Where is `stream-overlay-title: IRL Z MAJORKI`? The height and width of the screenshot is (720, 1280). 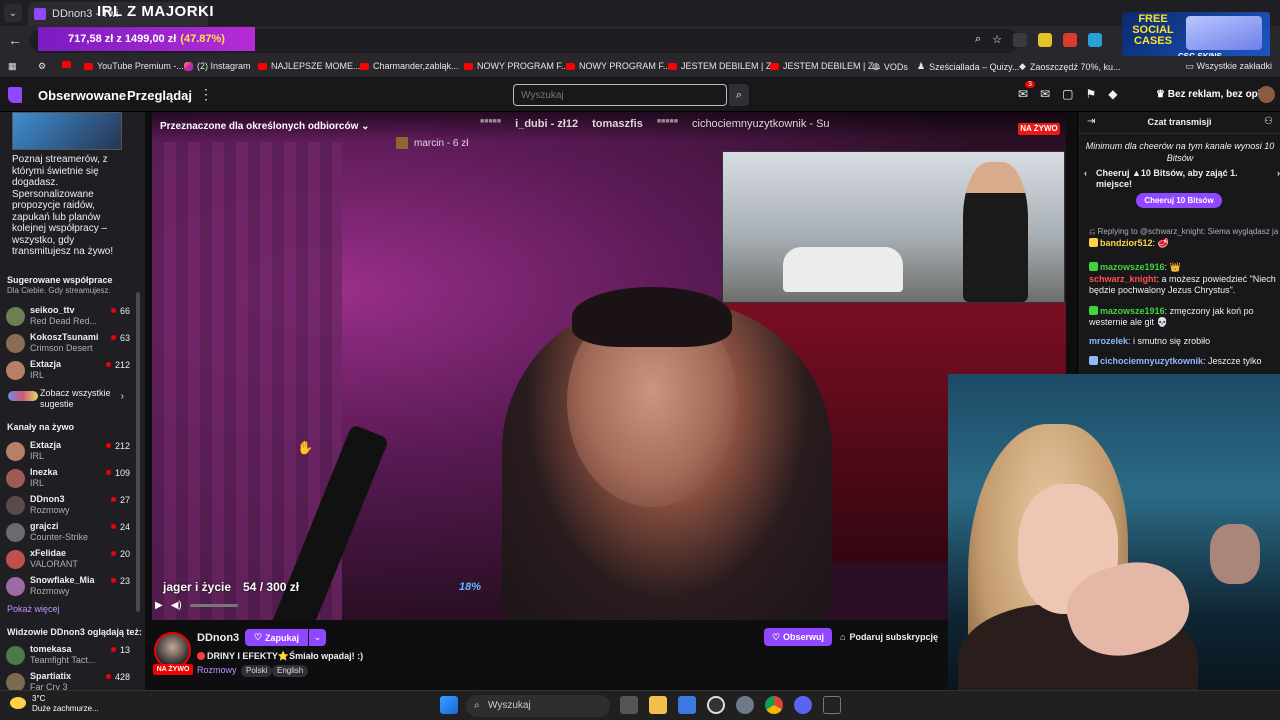
stream-overlay-title: IRL Z MAJORKI is located at coordinates (156, 11).